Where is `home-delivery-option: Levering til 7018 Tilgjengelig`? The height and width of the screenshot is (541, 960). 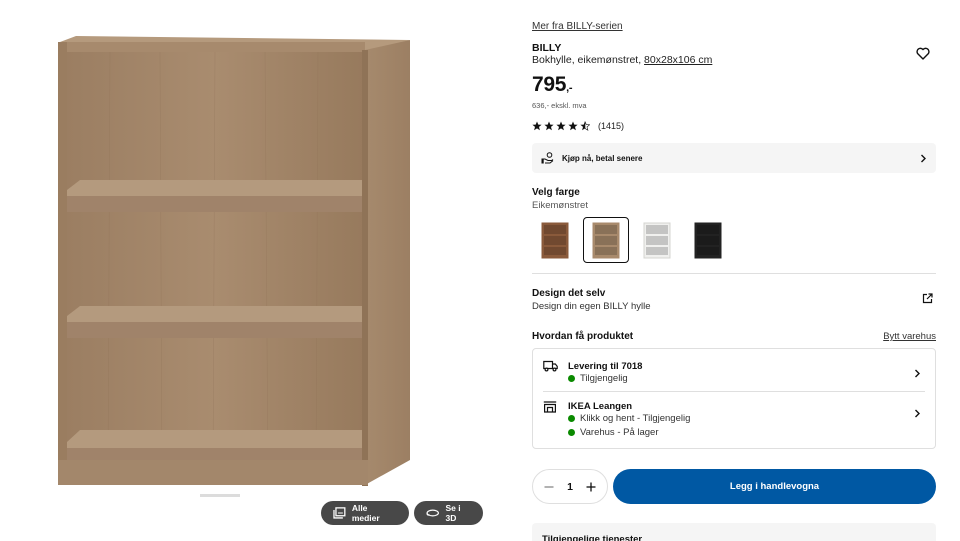 home-delivery-option: Levering til 7018 Tilgjengelig is located at coordinates (734, 370).